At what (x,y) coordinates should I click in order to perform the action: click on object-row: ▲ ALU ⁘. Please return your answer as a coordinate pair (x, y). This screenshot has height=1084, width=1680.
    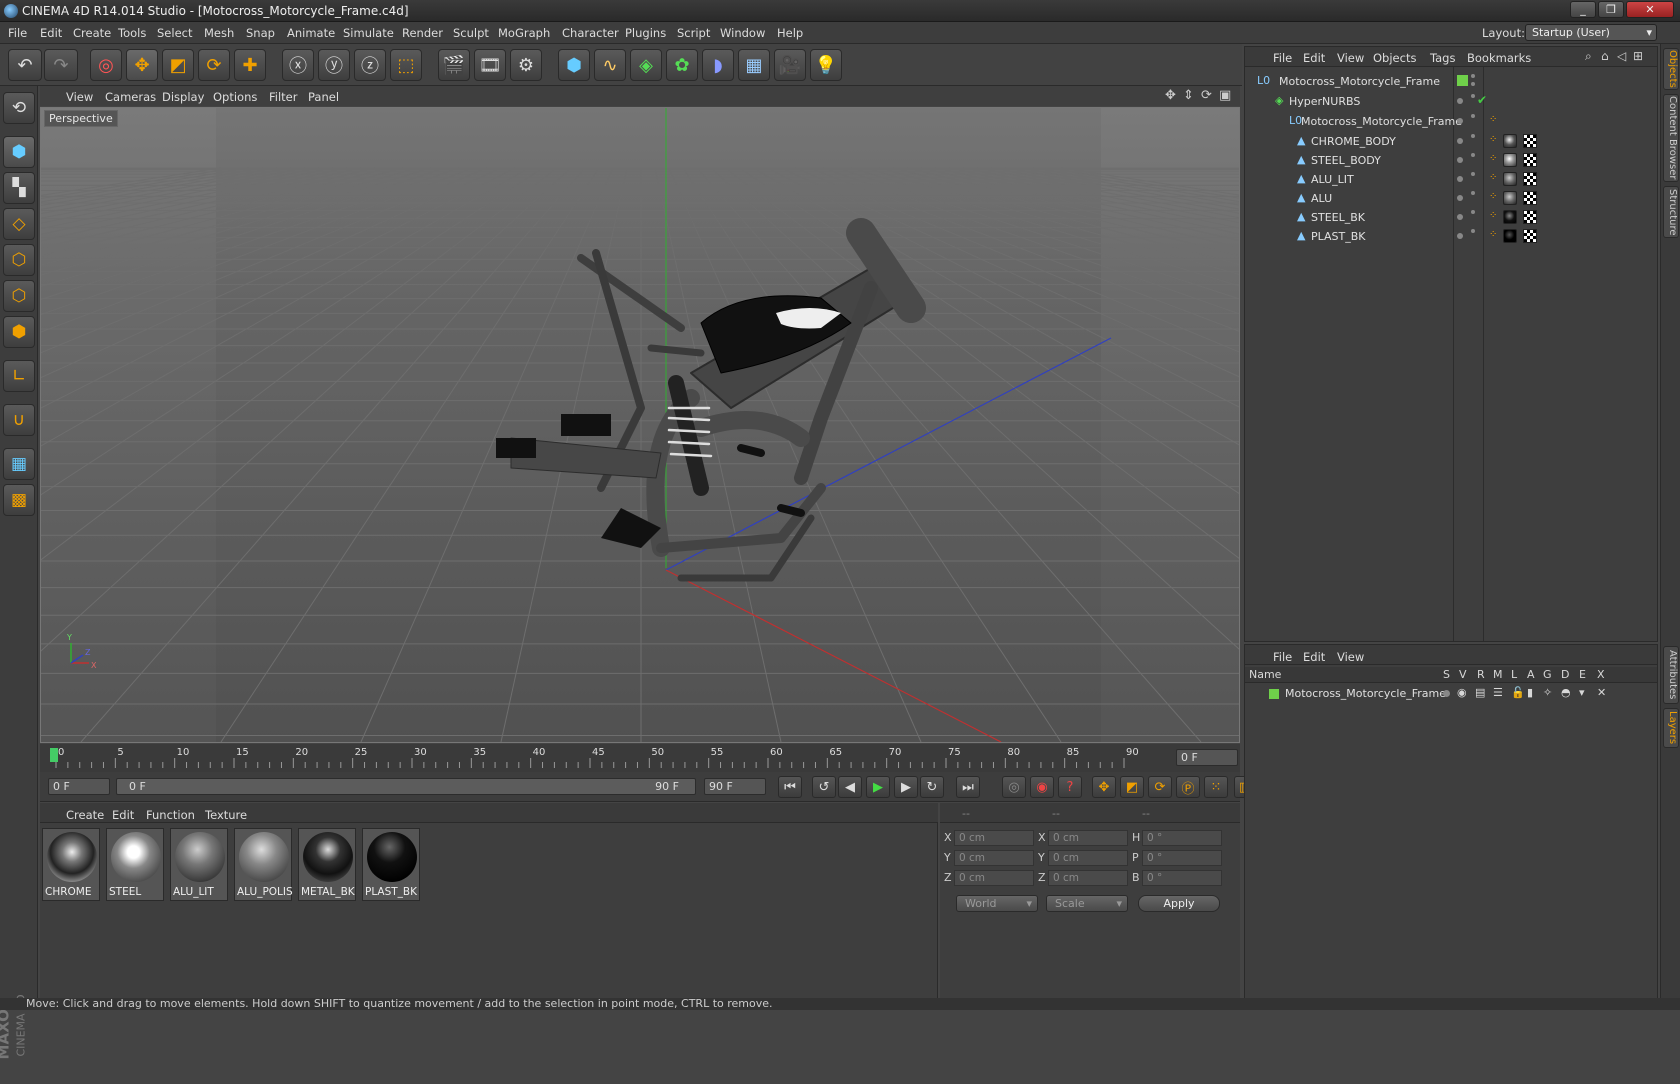
    Looking at the image, I should click on (1451, 198).